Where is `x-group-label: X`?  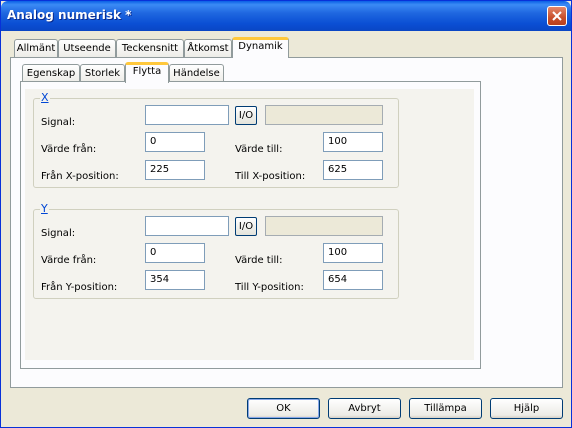 x-group-label: X is located at coordinates (45, 97).